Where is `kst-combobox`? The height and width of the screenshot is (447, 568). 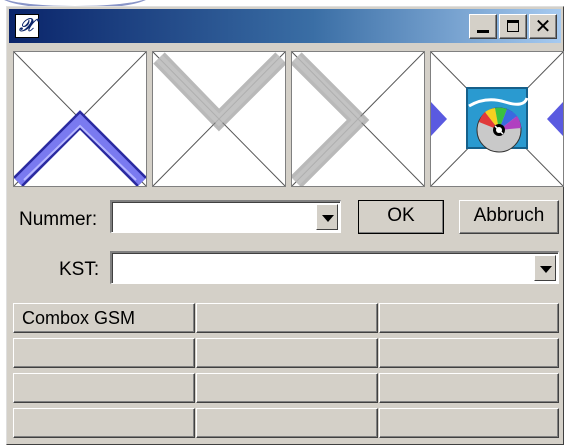 kst-combobox is located at coordinates (334, 267).